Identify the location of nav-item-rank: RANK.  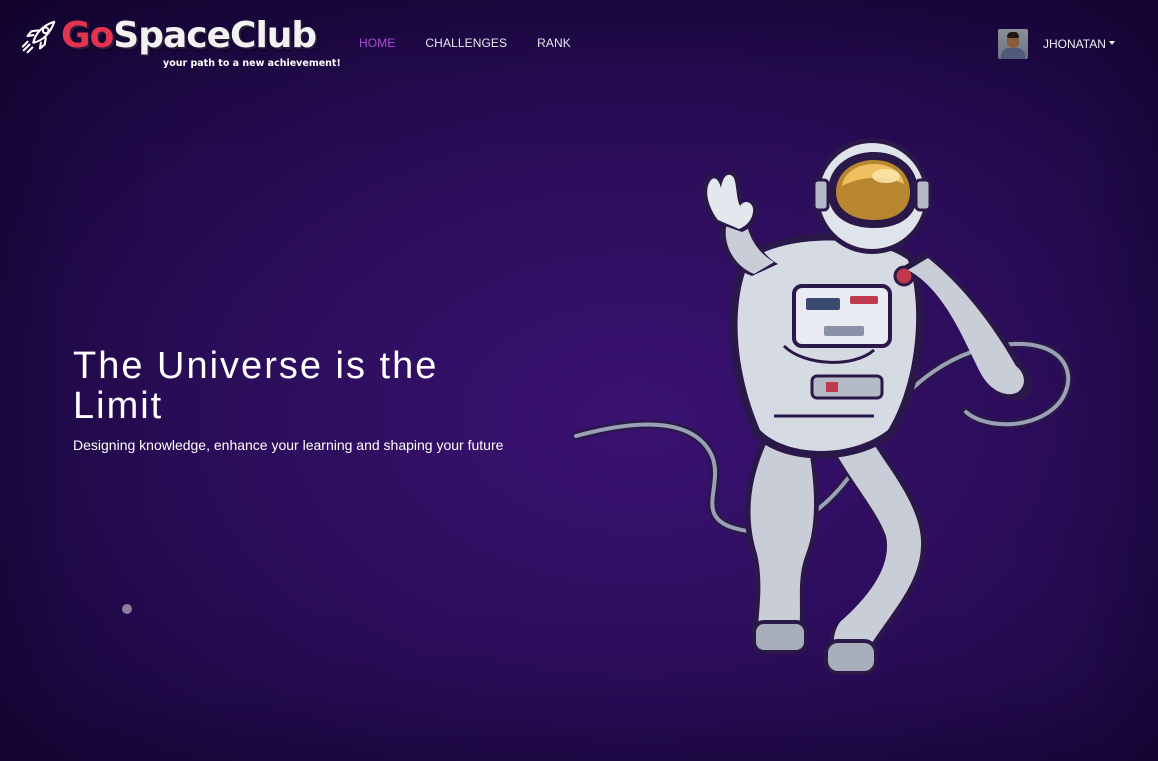
(554, 43).